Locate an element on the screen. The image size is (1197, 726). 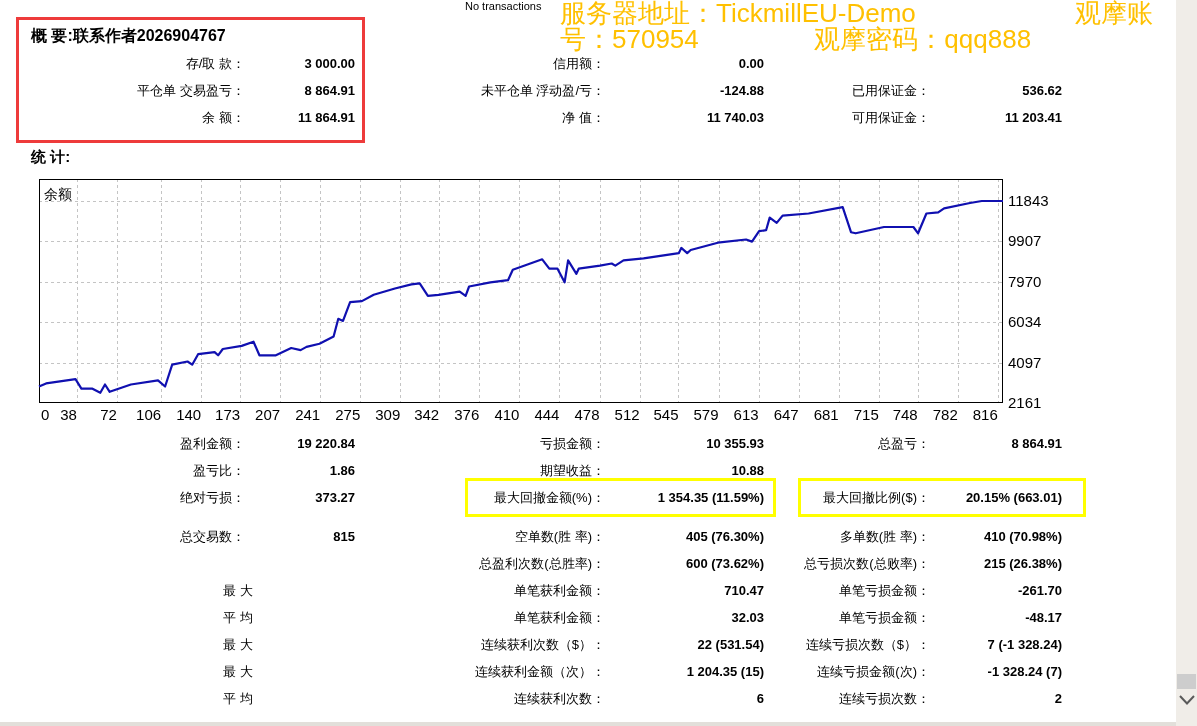
field-value: 1.86 is located at coordinates (342, 470).